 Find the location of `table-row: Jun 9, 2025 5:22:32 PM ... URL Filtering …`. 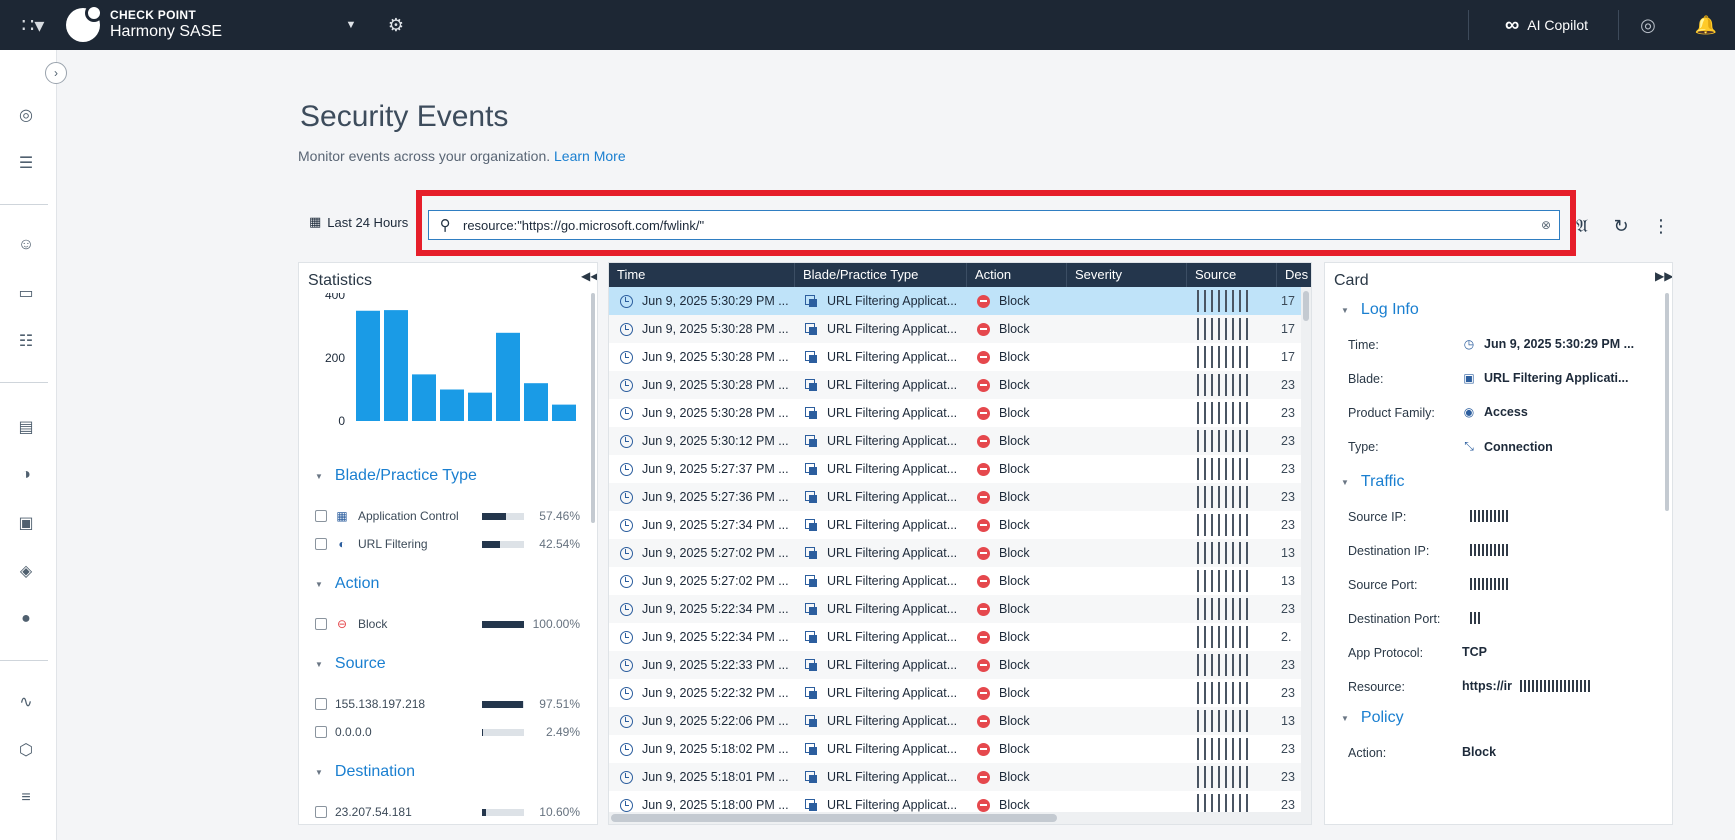

table-row: Jun 9, 2025 5:22:32 PM ... URL Filtering … is located at coordinates (956, 693).